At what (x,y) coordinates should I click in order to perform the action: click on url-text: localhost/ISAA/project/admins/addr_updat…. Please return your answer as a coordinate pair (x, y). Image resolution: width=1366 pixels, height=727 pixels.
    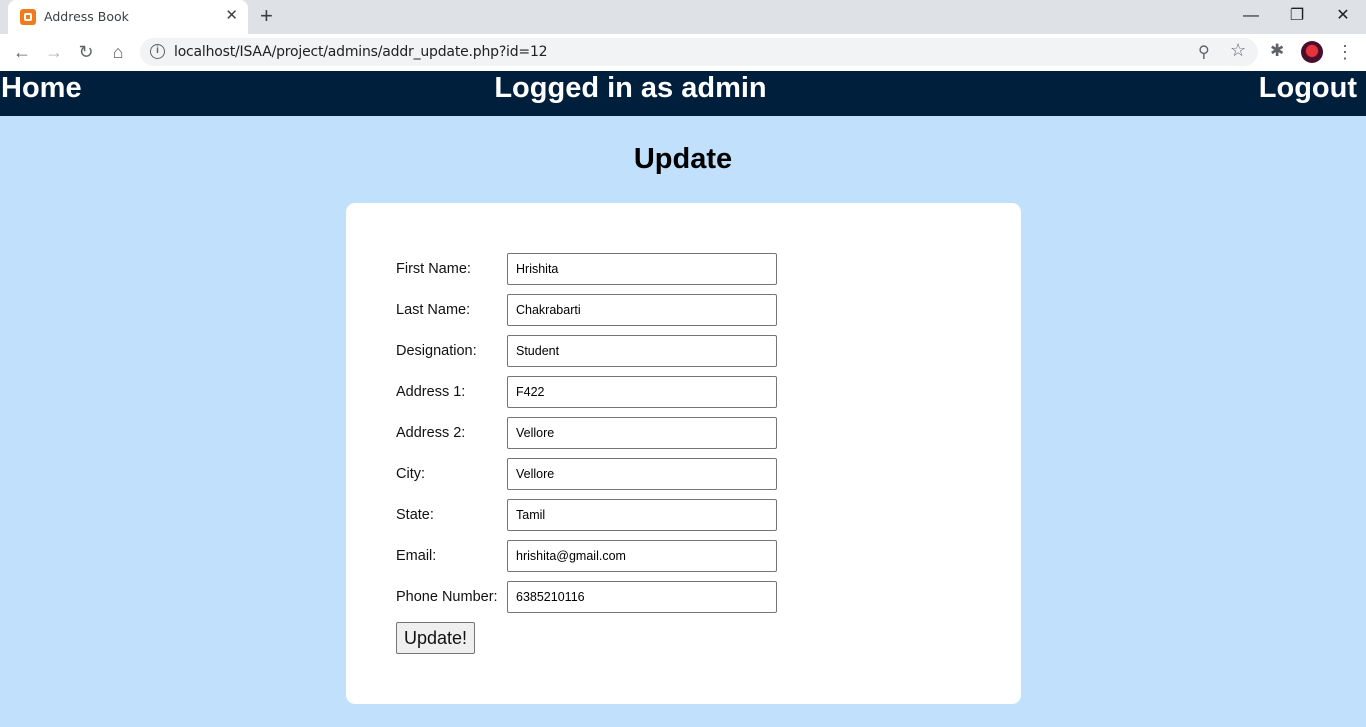
    Looking at the image, I should click on (361, 52).